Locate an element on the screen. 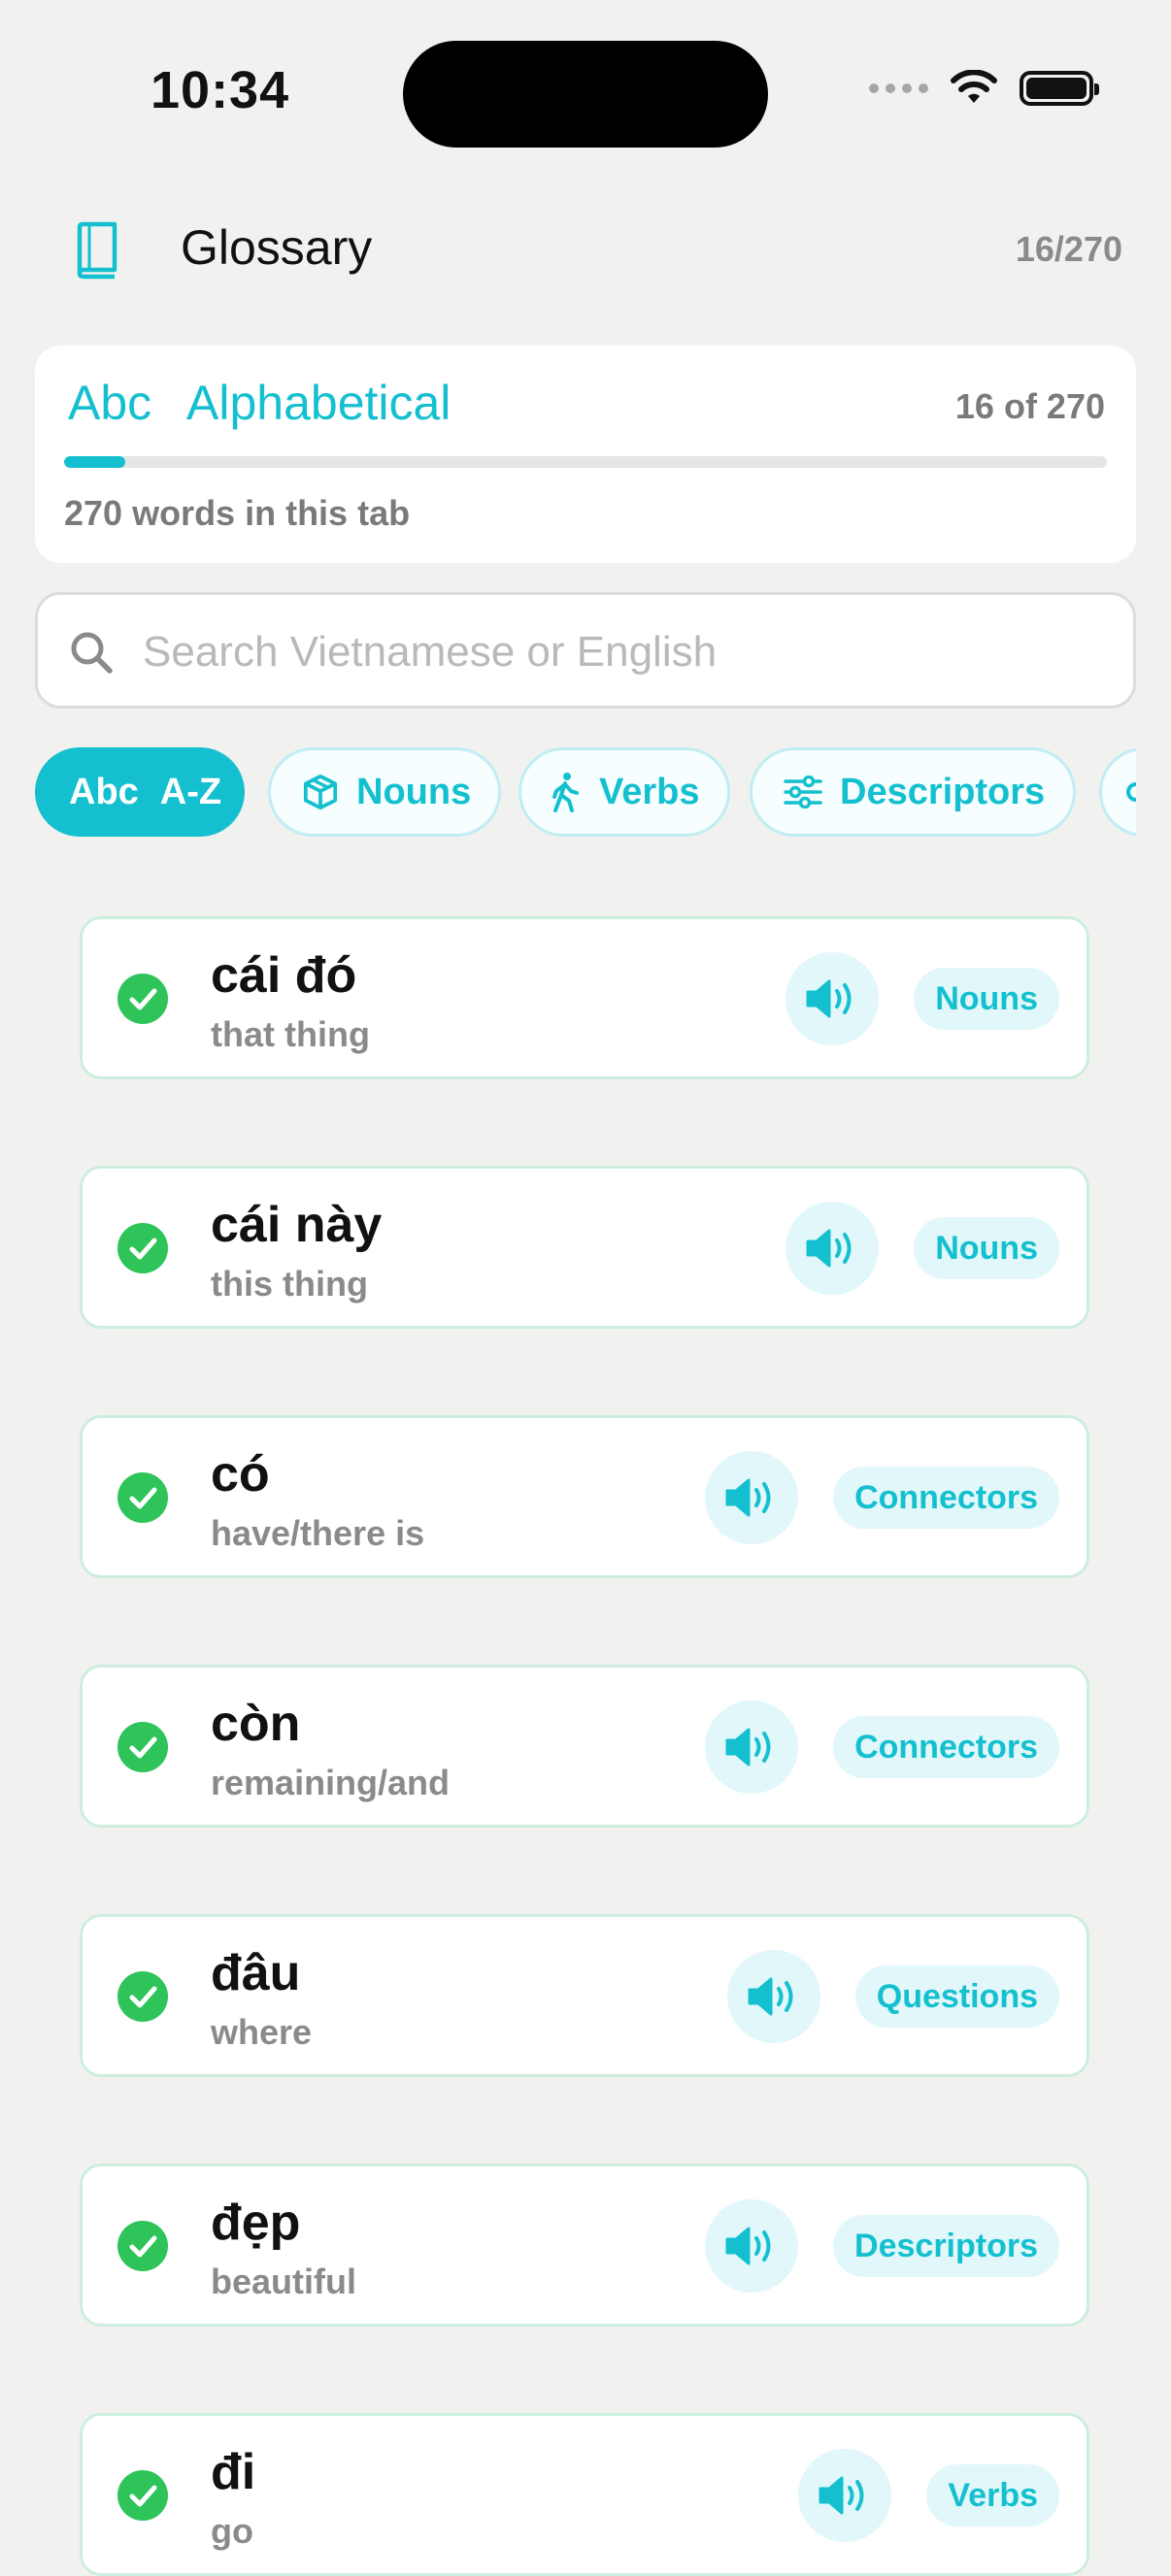 This screenshot has height=2576, width=1171. word-card: còn remaining/and Connectors is located at coordinates (584, 1746).